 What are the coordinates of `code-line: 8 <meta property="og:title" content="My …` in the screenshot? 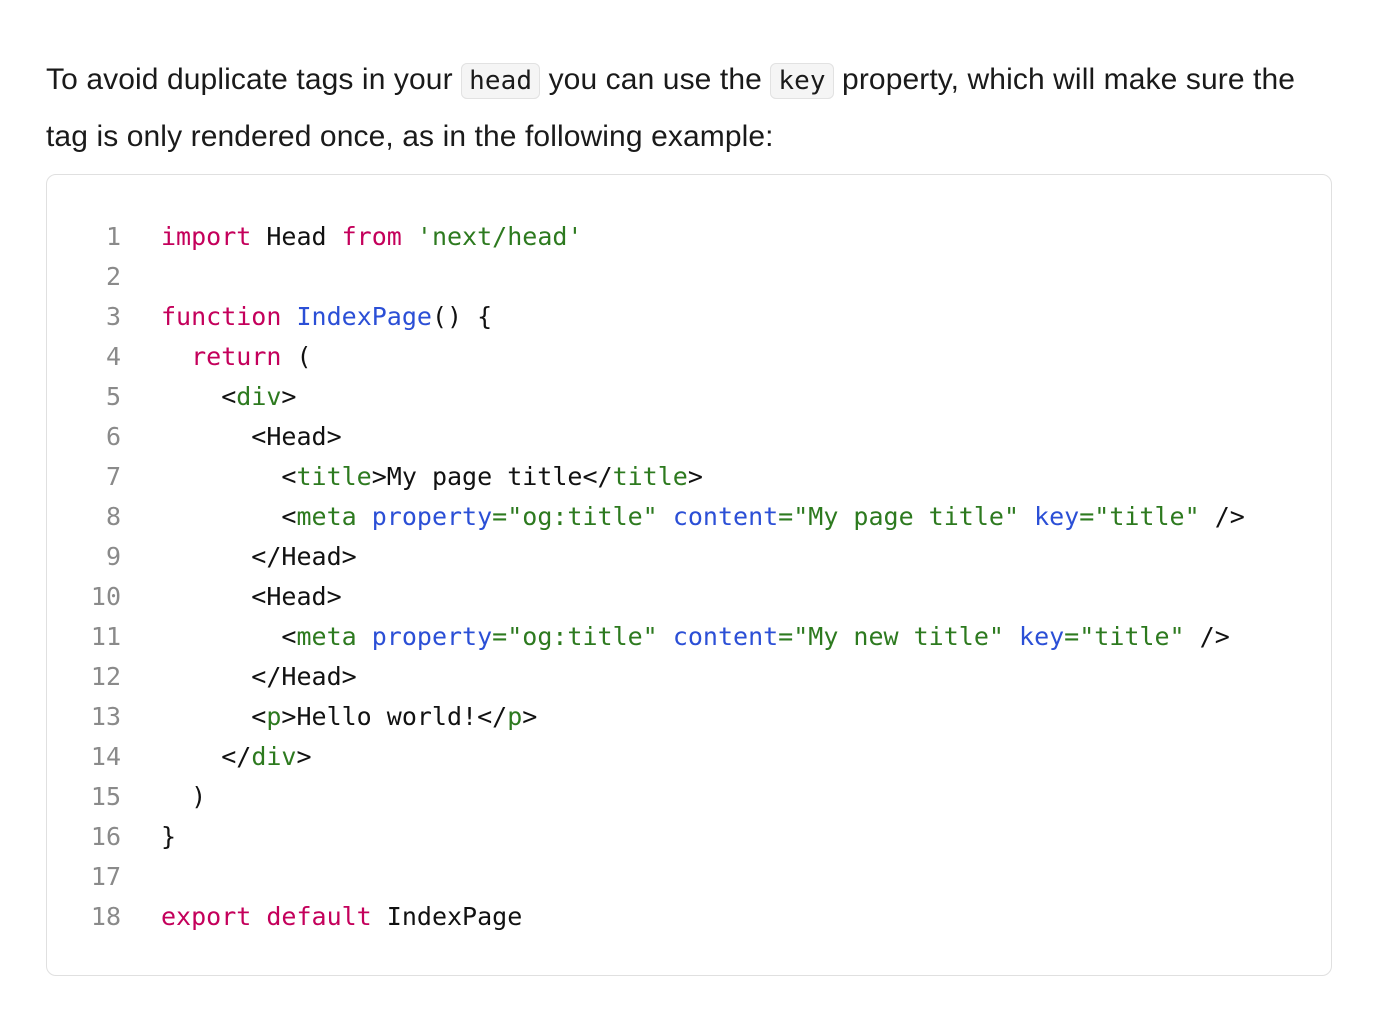 It's located at (689, 517).